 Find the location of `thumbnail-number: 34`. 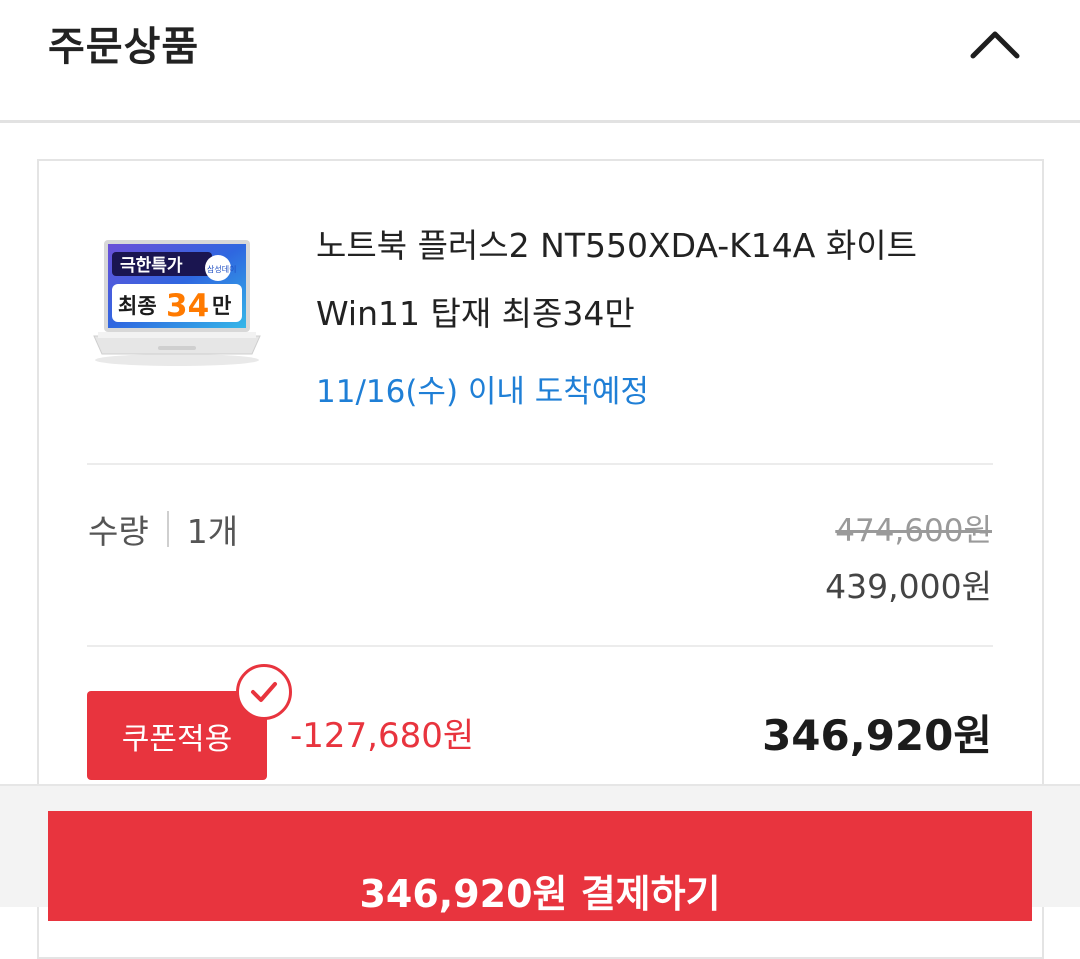

thumbnail-number: 34 is located at coordinates (187, 306).